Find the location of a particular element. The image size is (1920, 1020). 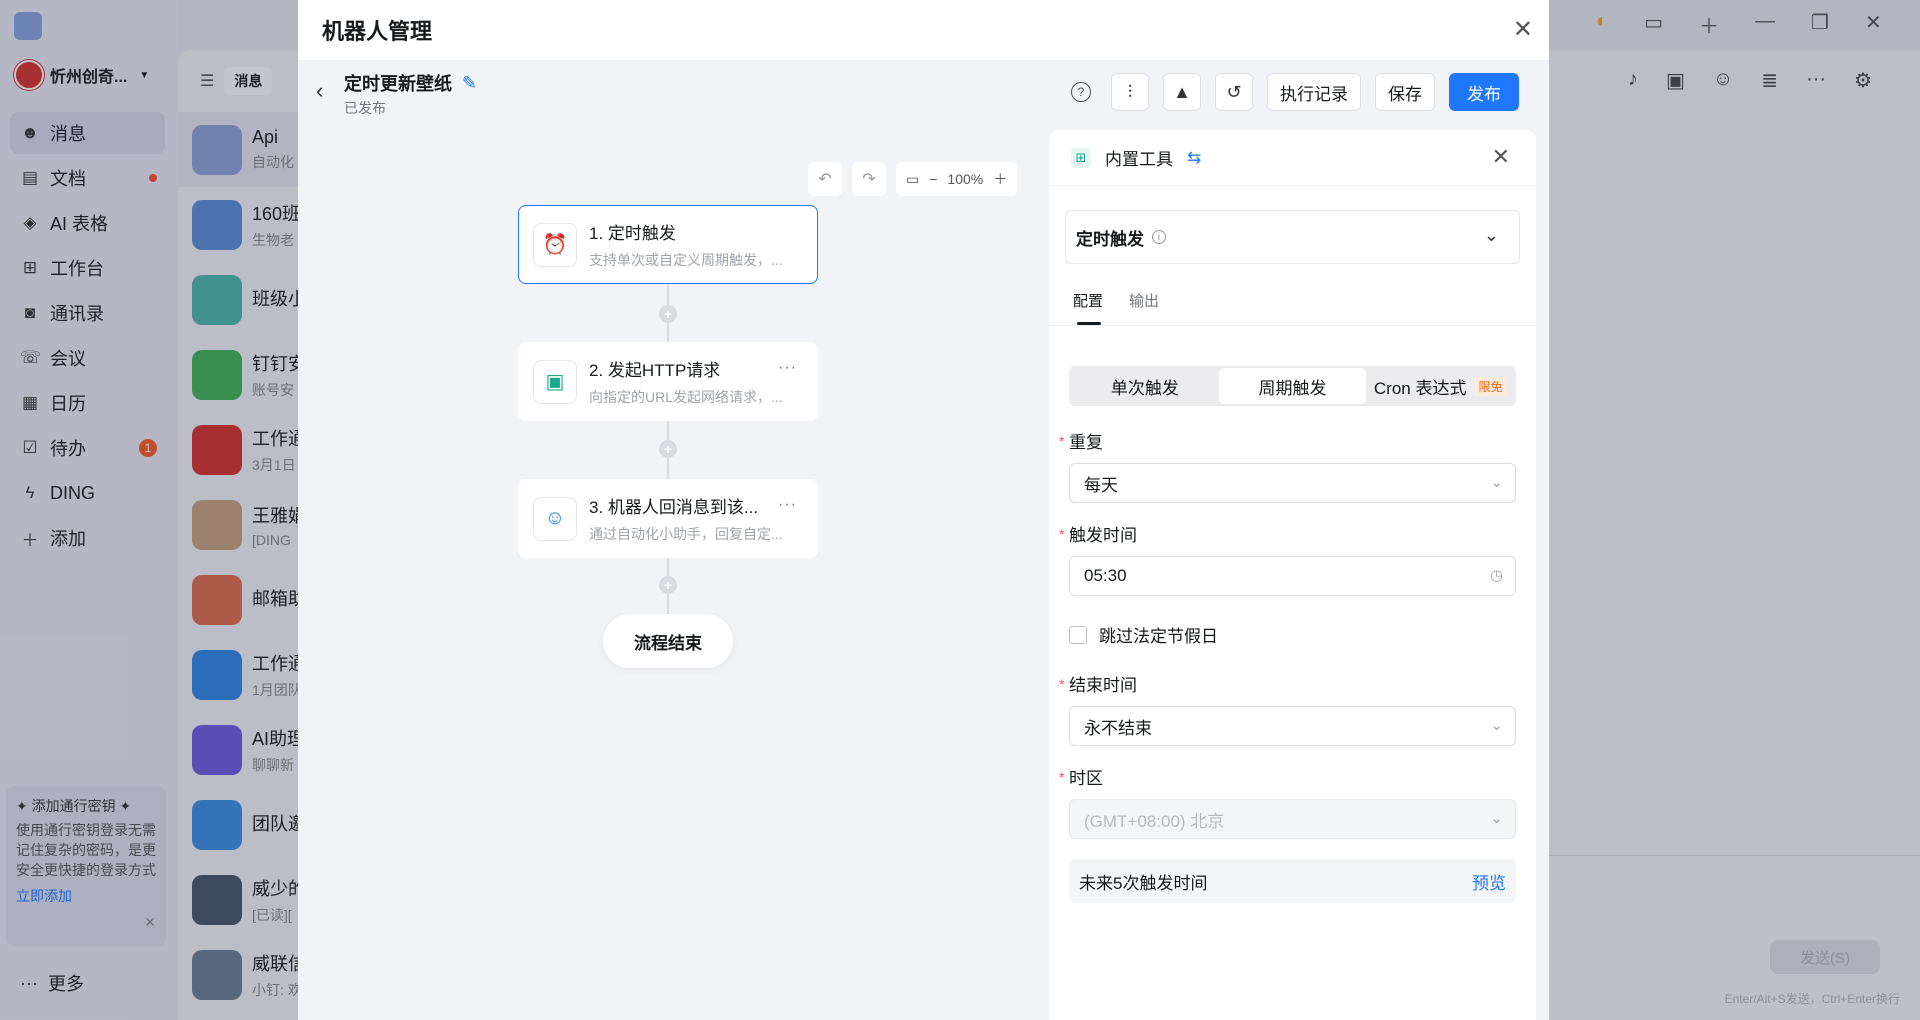

info-icon: i is located at coordinates (1159, 237).